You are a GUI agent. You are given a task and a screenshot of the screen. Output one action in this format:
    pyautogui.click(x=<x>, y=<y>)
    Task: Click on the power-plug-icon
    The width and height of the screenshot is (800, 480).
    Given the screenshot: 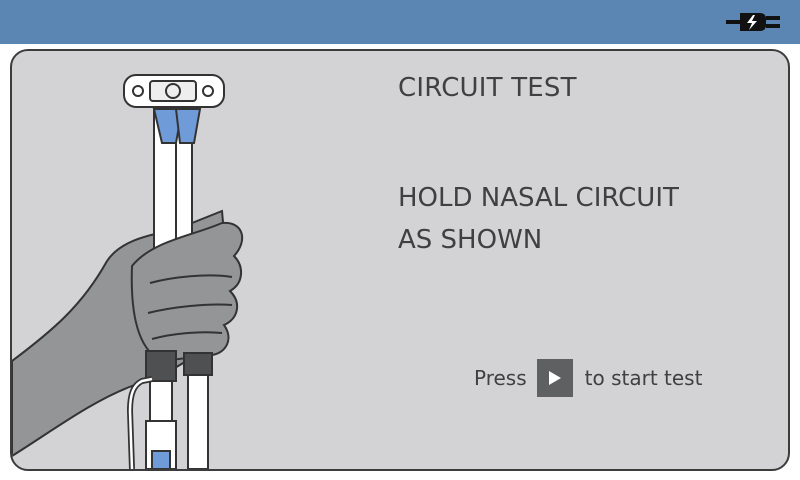 What is the action you would take?
    pyautogui.click(x=753, y=22)
    